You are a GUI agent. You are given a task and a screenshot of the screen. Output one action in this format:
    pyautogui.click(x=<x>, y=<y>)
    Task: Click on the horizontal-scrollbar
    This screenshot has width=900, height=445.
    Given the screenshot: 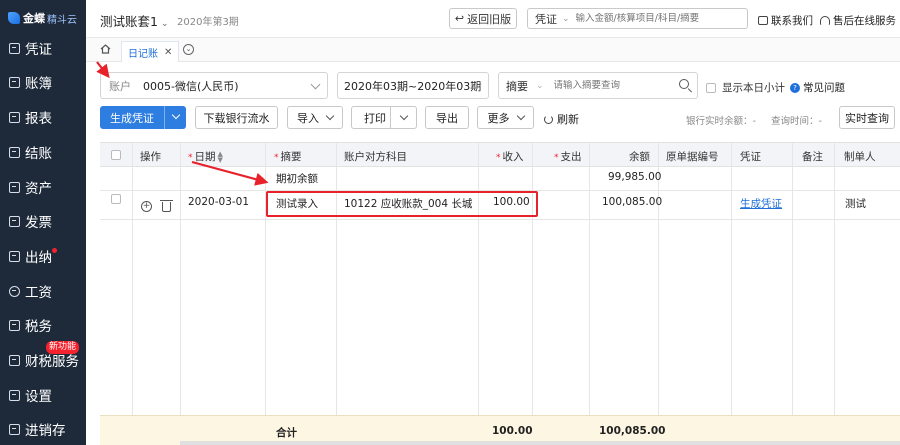 What is the action you would take?
    pyautogui.click(x=540, y=443)
    